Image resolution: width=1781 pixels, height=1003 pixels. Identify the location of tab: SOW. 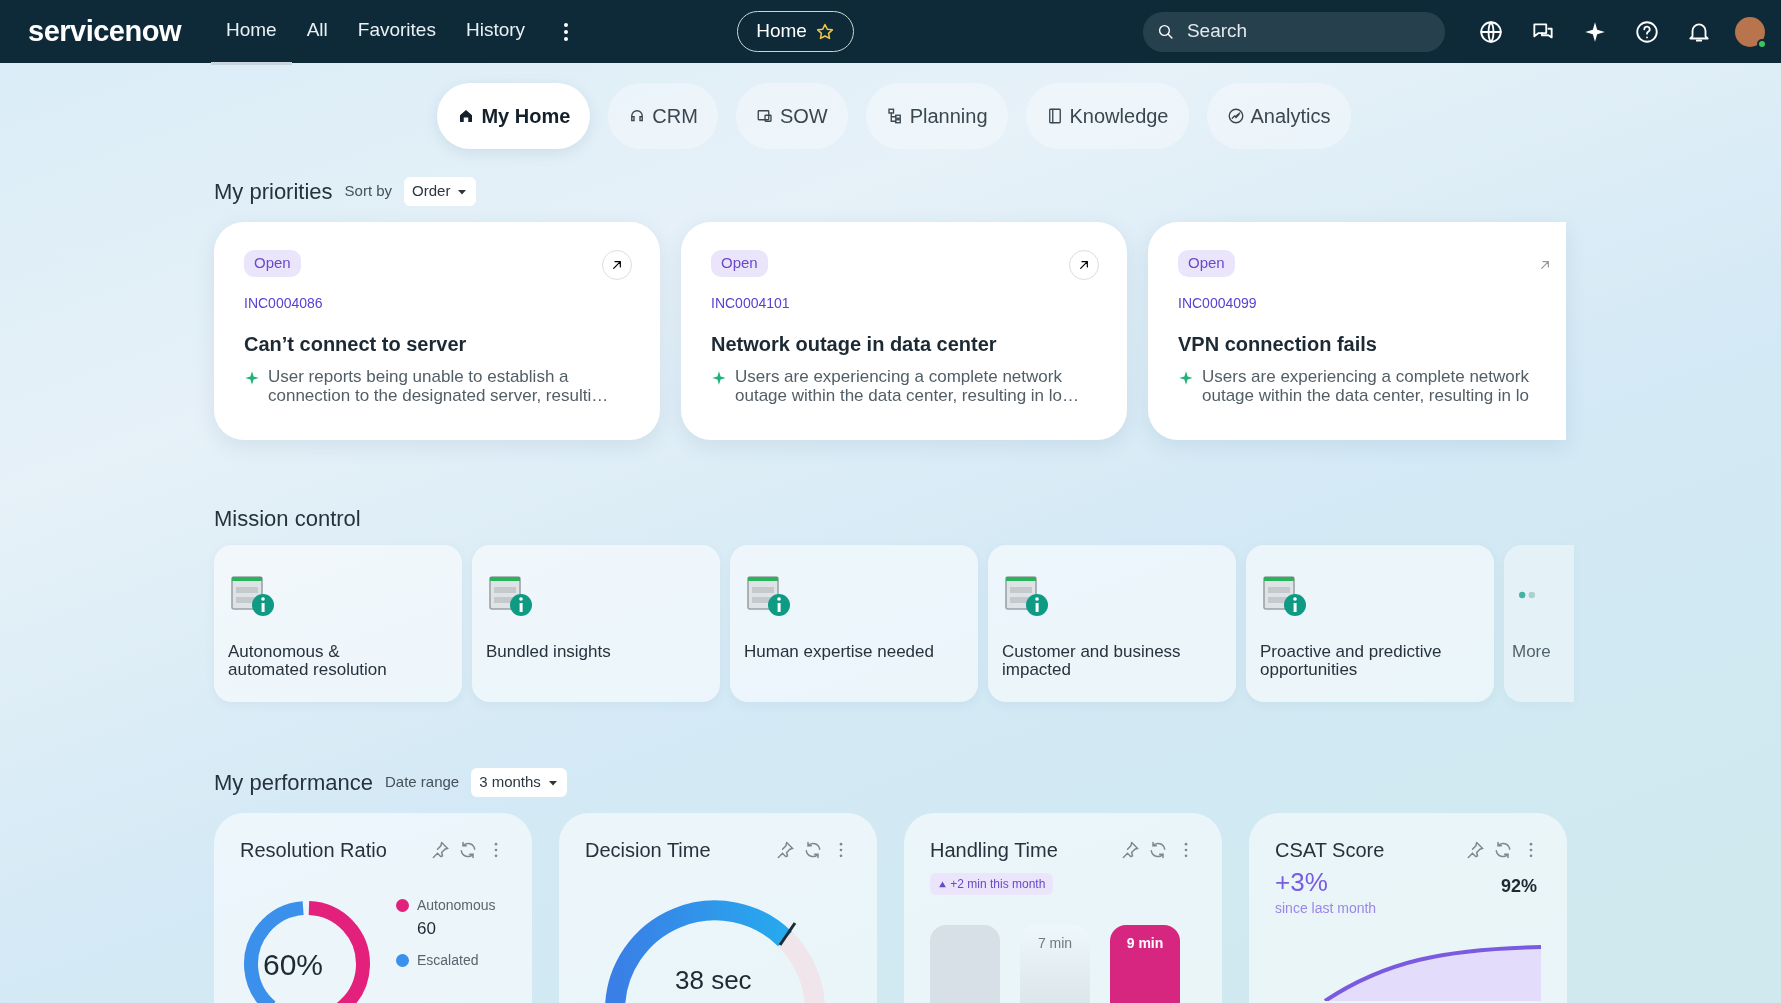
(791, 116).